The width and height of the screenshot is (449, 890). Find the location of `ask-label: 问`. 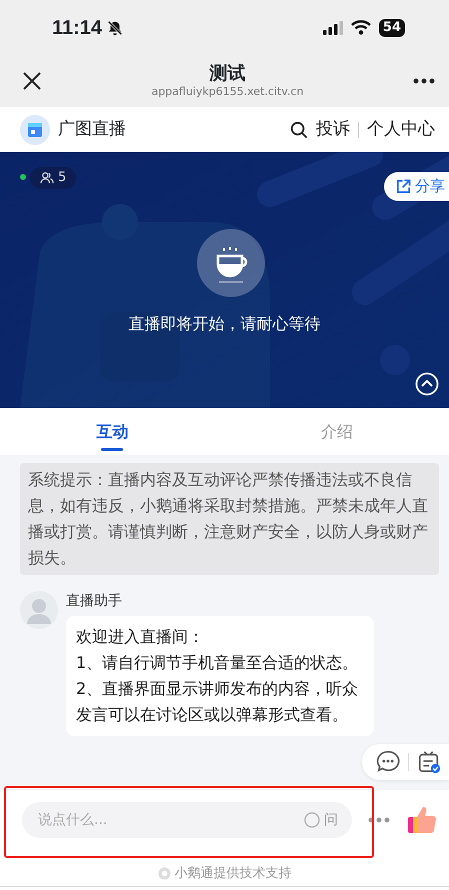

ask-label: 问 is located at coordinates (331, 820).